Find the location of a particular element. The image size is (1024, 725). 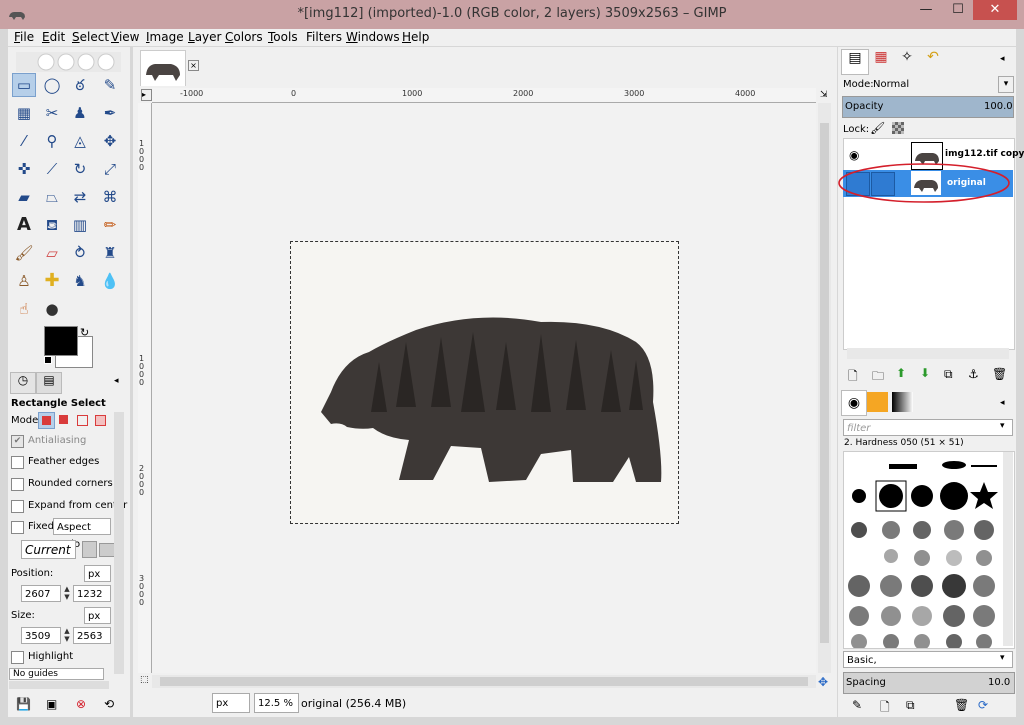

zoom-window-icon: ⇲ is located at coordinates (824, 95).